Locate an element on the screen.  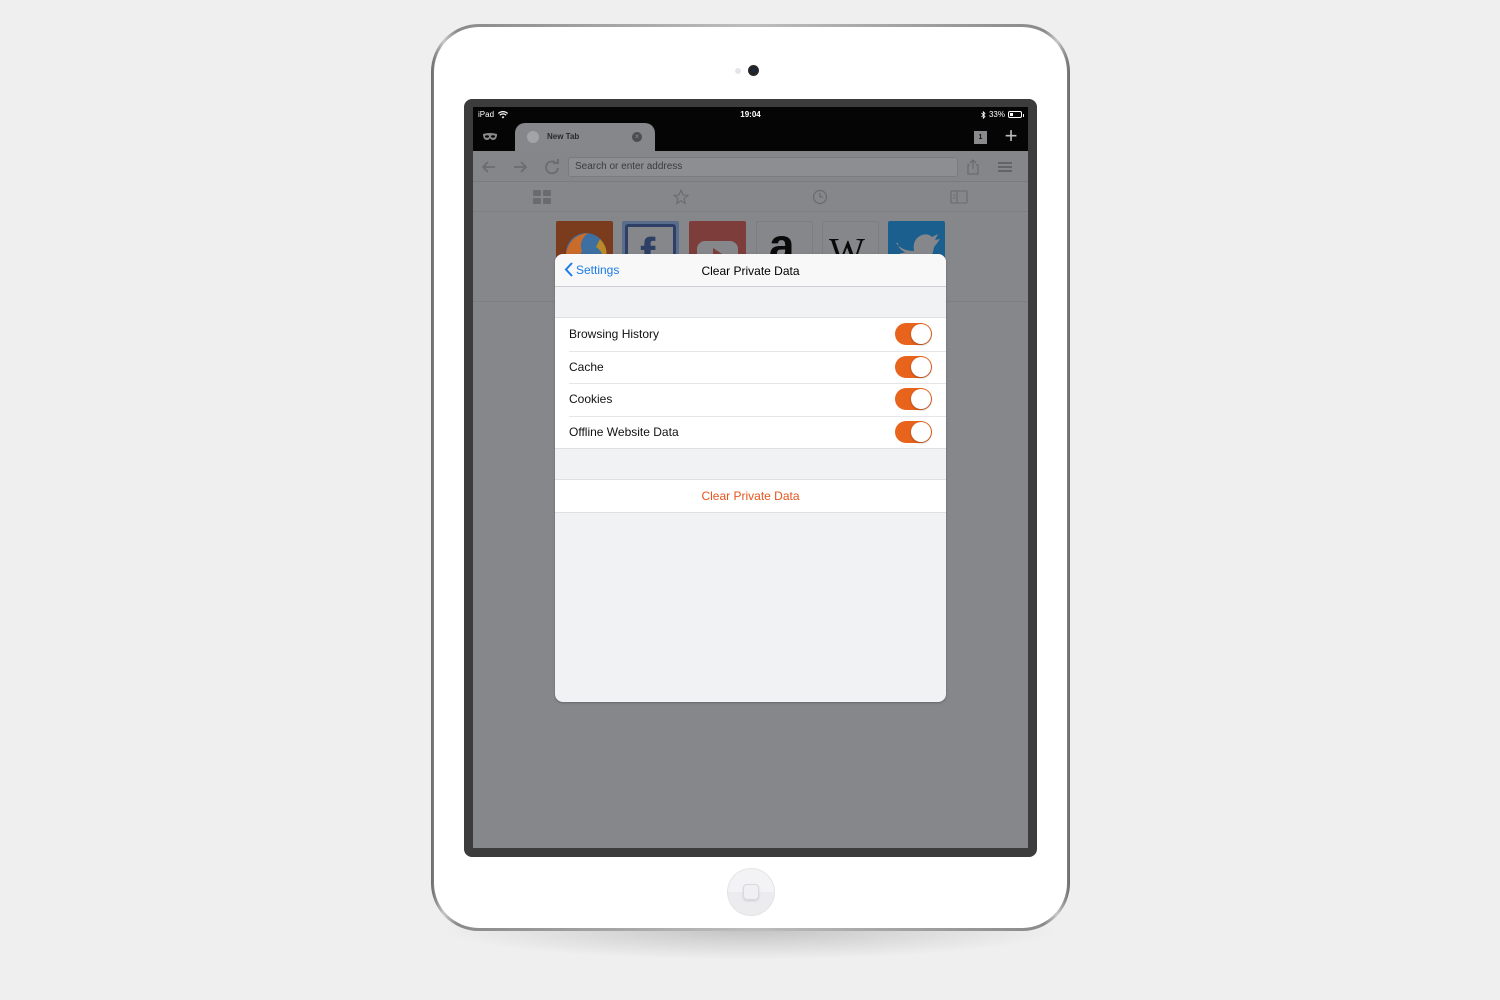
home-square-icon is located at coordinates (751, 892).